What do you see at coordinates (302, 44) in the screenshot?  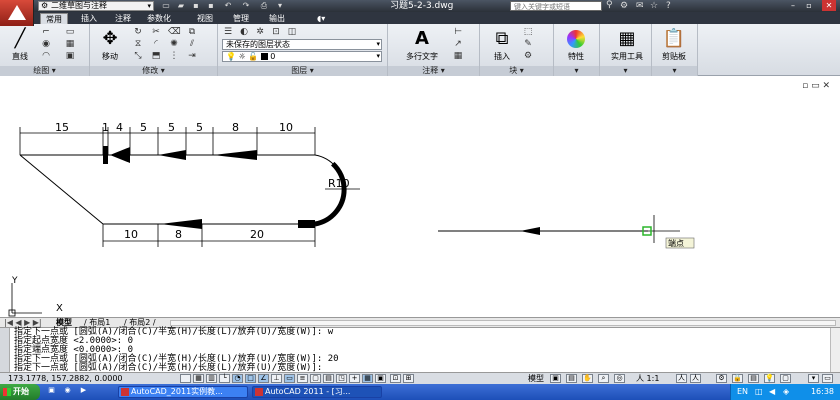 I see `layer-state-select: 未保存的图层状态 ▾` at bounding box center [302, 44].